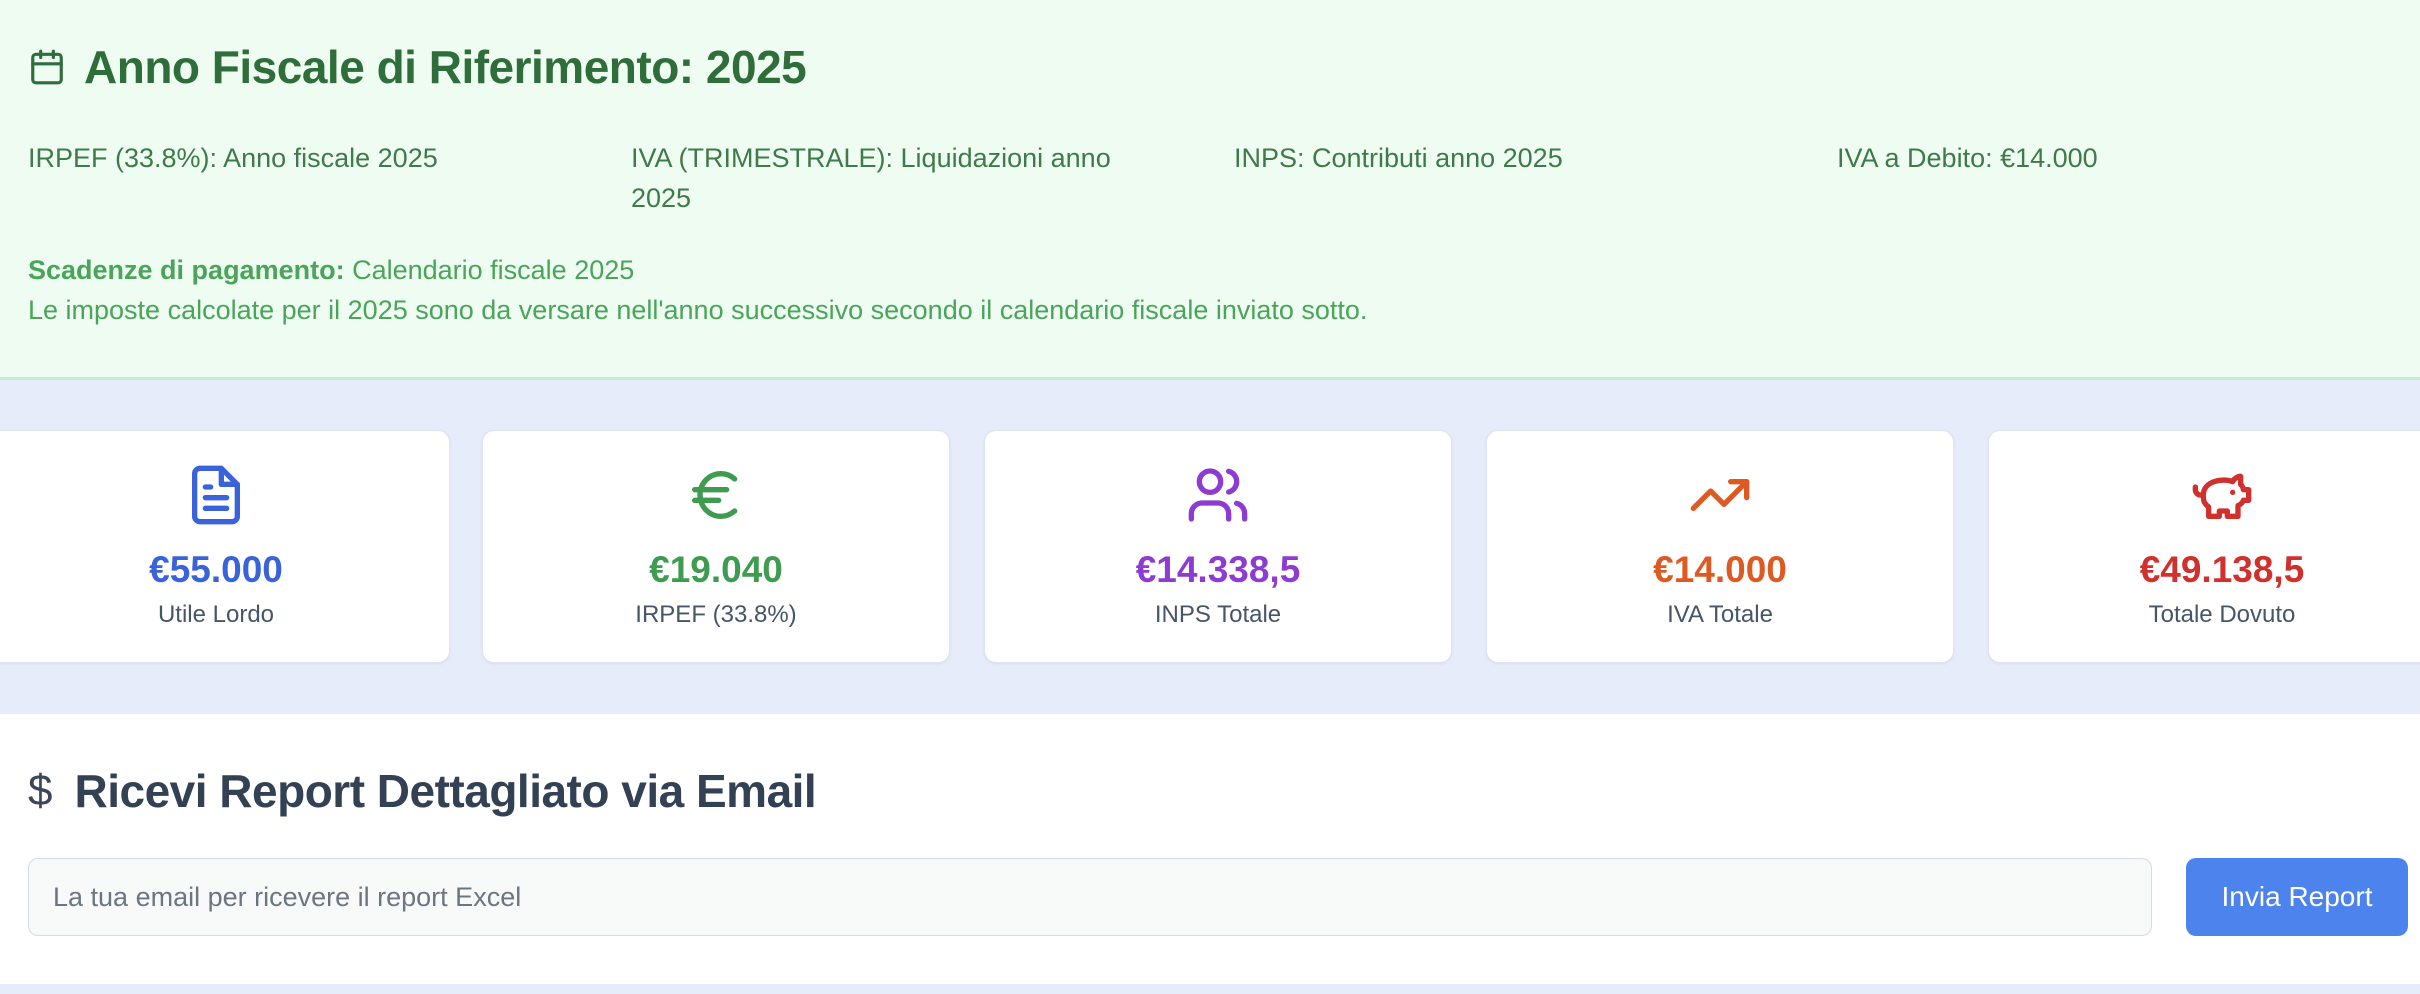  Describe the element at coordinates (2222, 569) in the screenshot. I see `card-value: €49.138,5` at that location.